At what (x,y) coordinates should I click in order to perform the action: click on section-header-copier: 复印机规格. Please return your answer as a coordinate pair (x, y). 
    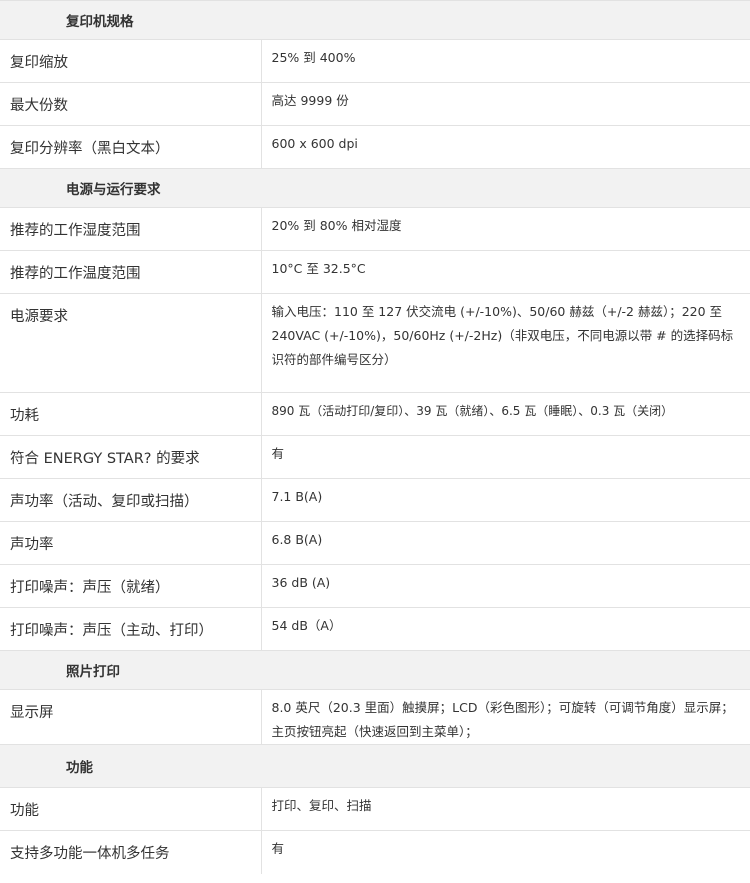
    Looking at the image, I should click on (375, 20).